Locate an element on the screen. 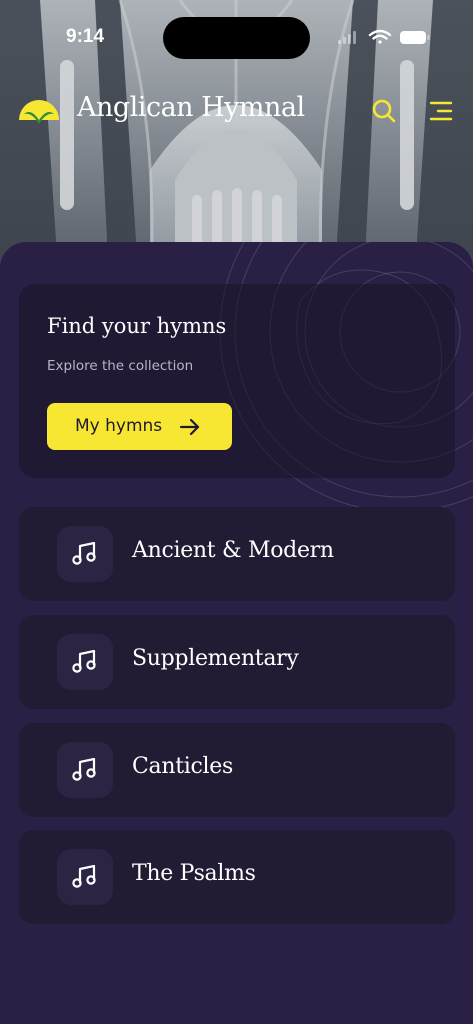 This screenshot has width=473, height=1024. collection-item-psalms: The Psalms is located at coordinates (237, 877).